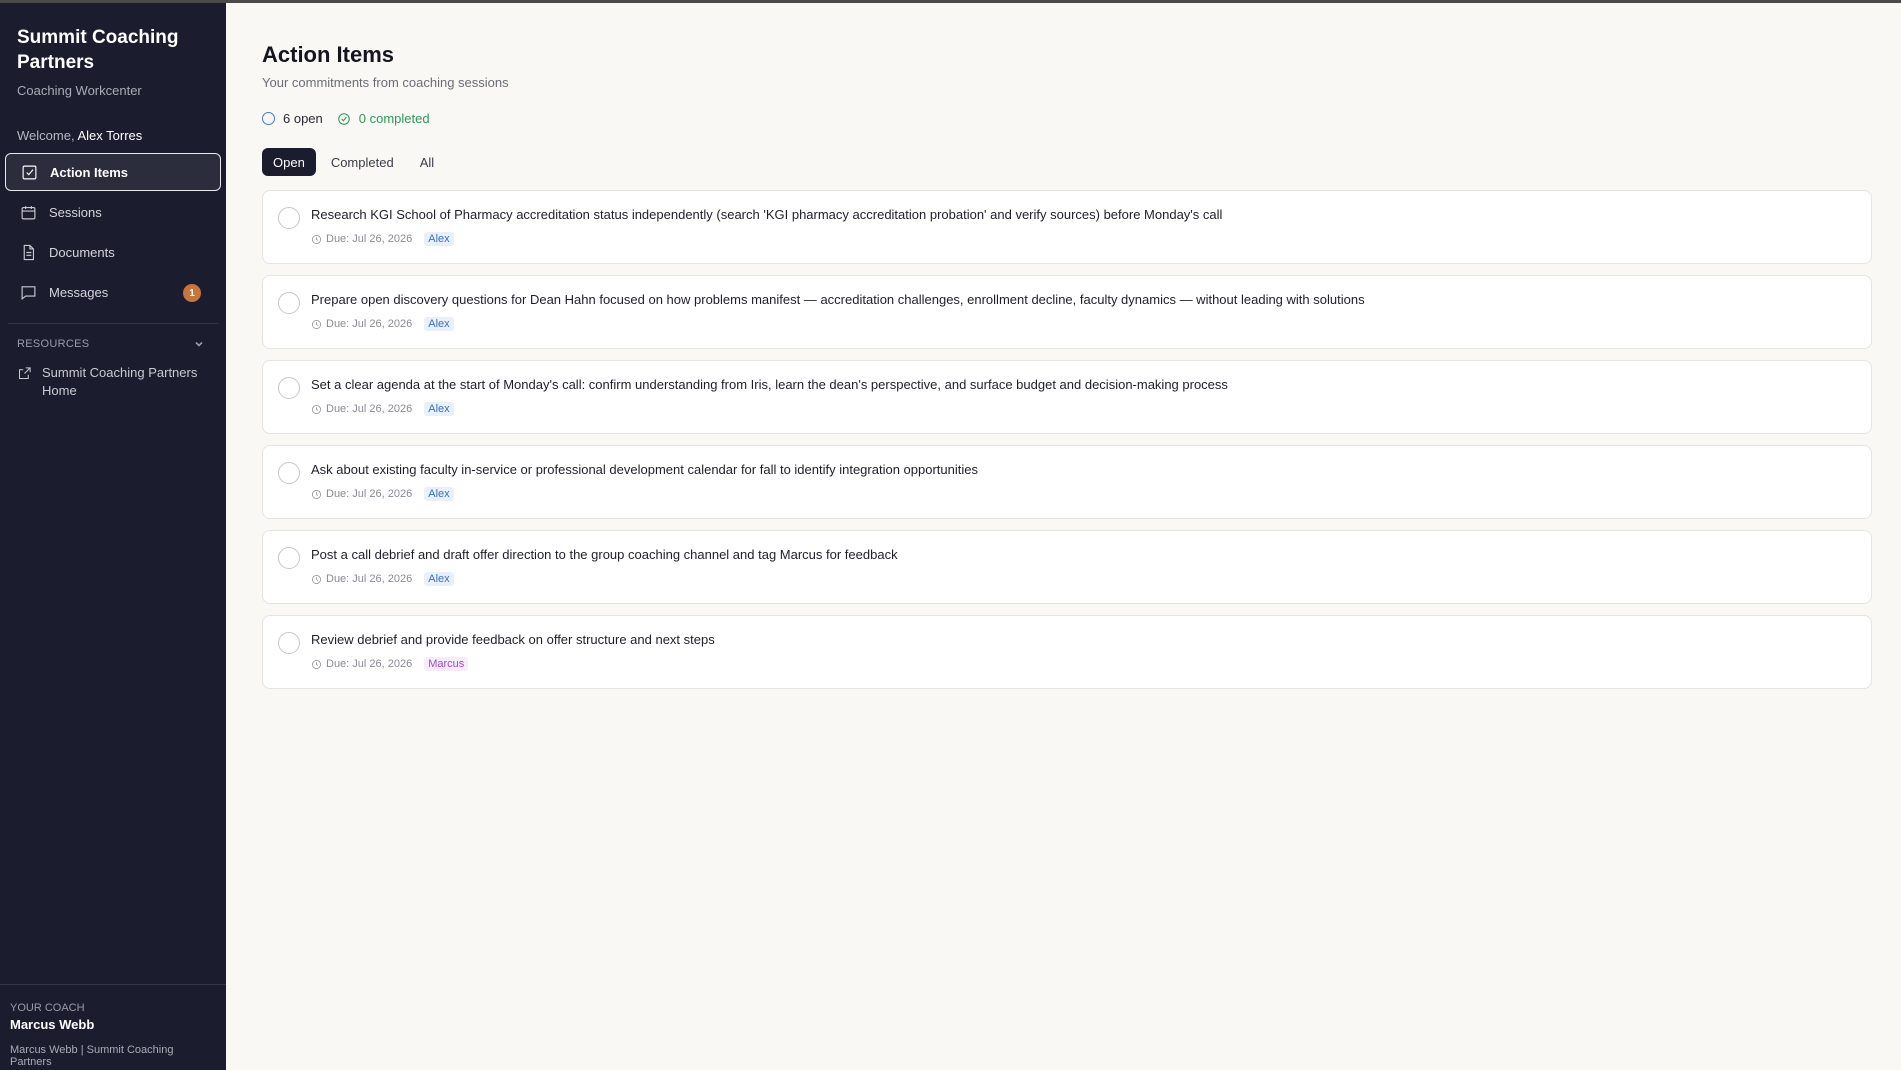 The width and height of the screenshot is (1901, 1070). I want to click on sidebar-item-label: Messages, so click(79, 292).